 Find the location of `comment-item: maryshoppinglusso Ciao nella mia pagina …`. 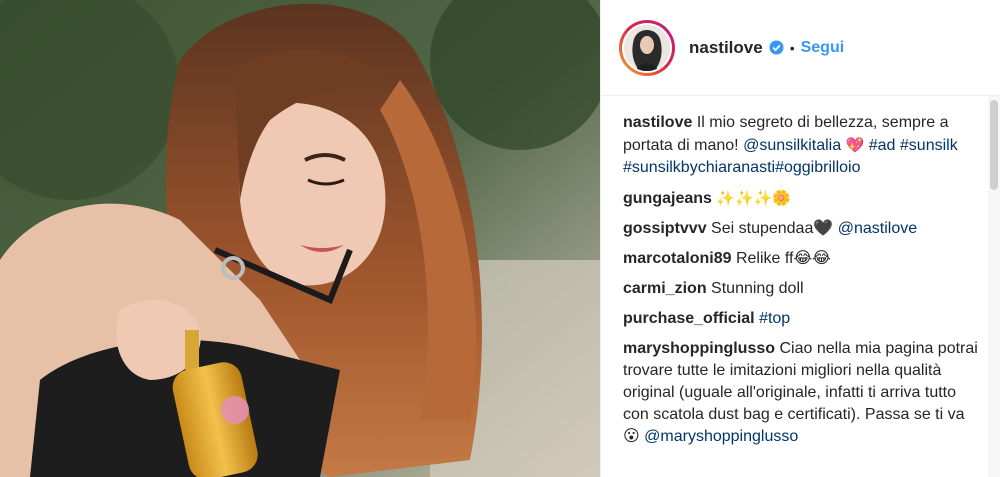

comment-item: maryshoppinglusso Ciao nella mia pagina … is located at coordinates (800, 393).